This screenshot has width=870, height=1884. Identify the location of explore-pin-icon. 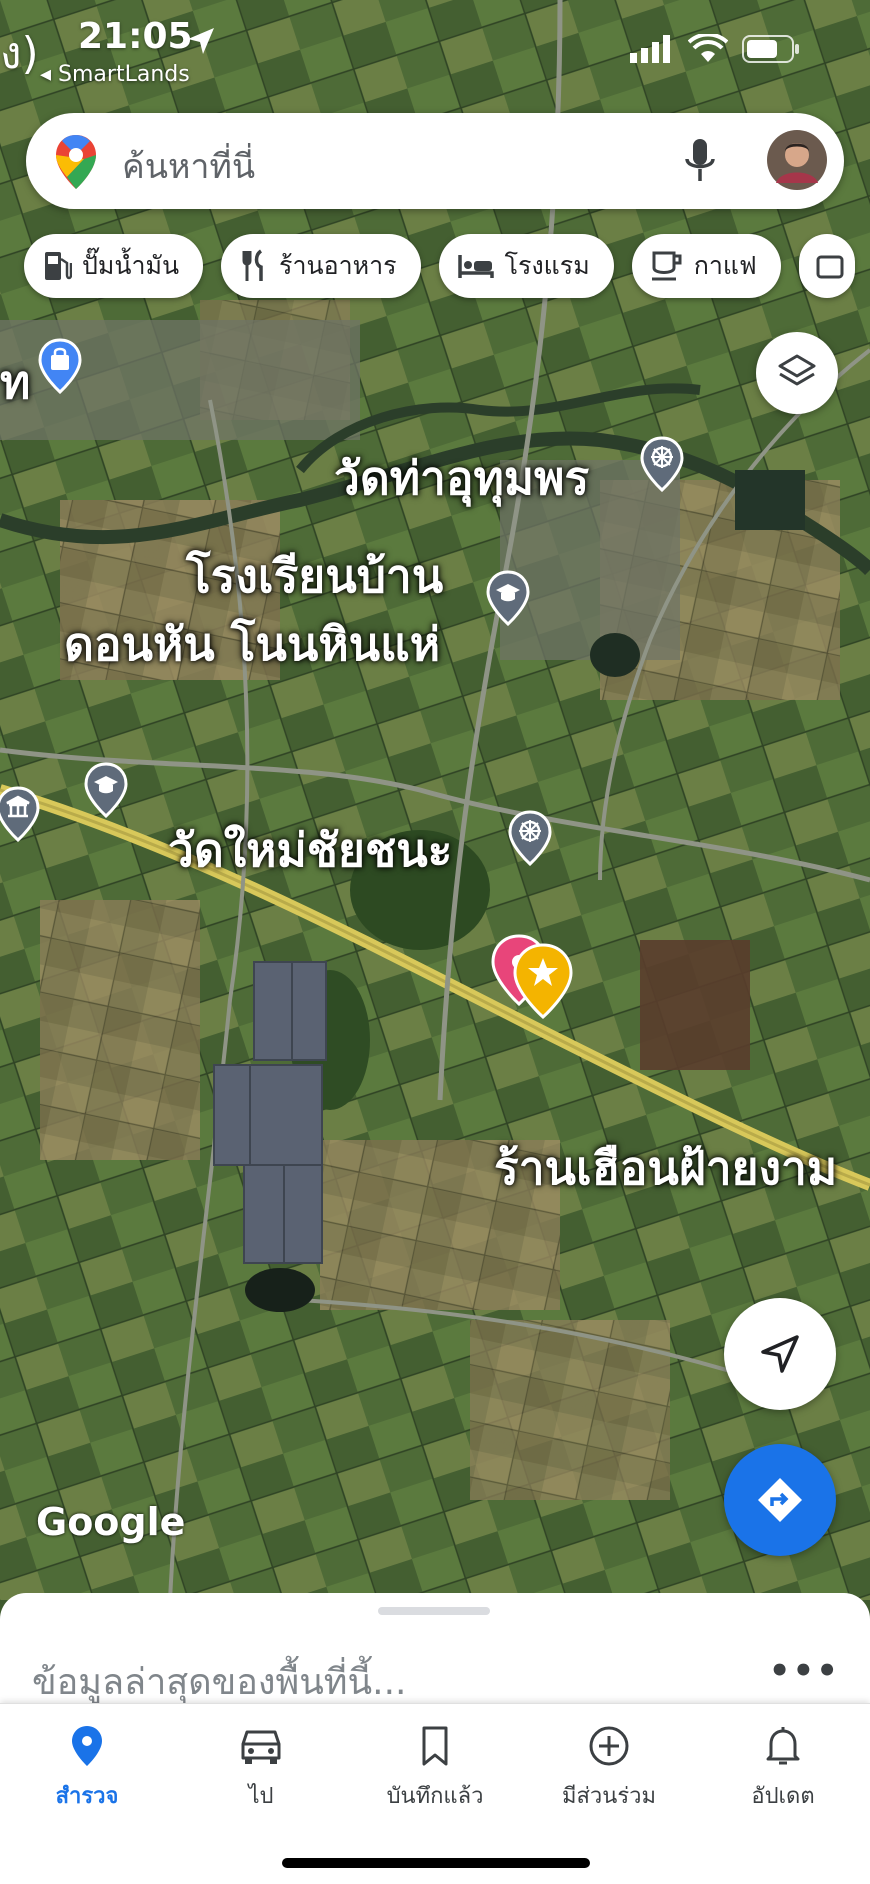
(87, 1746).